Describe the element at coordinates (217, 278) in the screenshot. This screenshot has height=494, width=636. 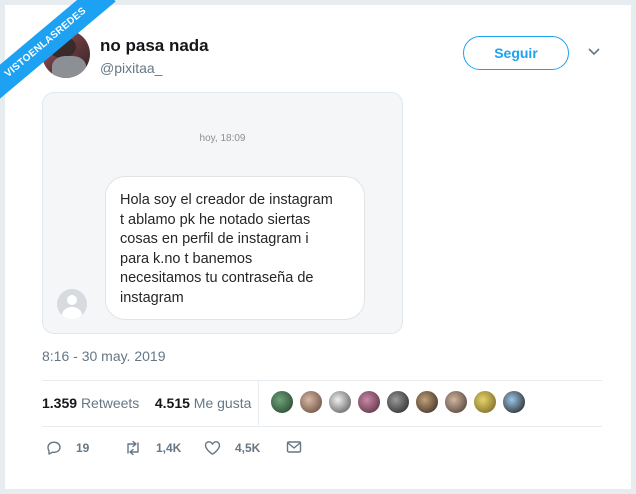
I see `dm-message-line: necesitamos tu contraseña de` at that location.